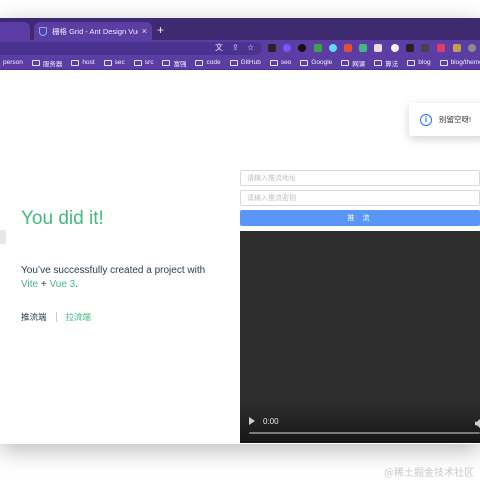 Image resolution: width=480 pixels, height=480 pixels. I want to click on bookmark-item: 服务器, so click(47, 63).